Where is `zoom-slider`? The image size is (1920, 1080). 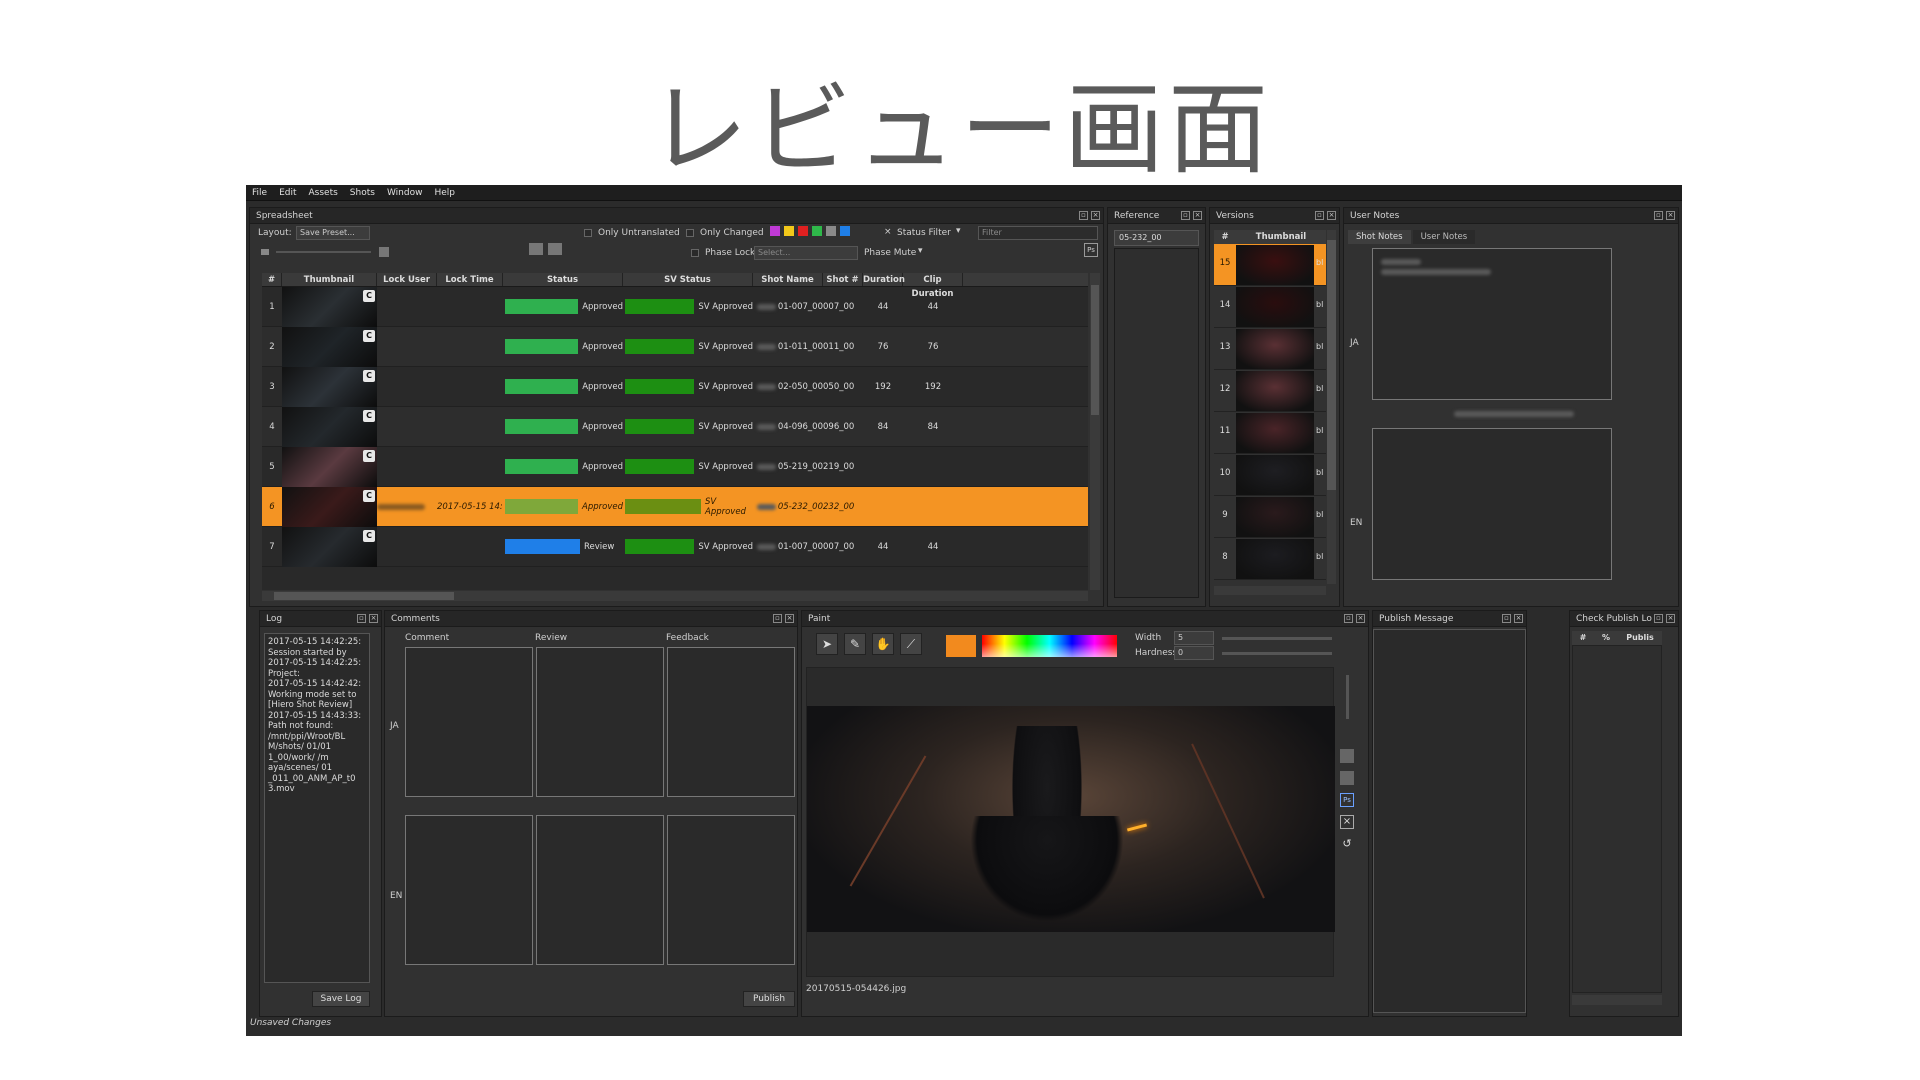
zoom-slider is located at coordinates (1347, 697).